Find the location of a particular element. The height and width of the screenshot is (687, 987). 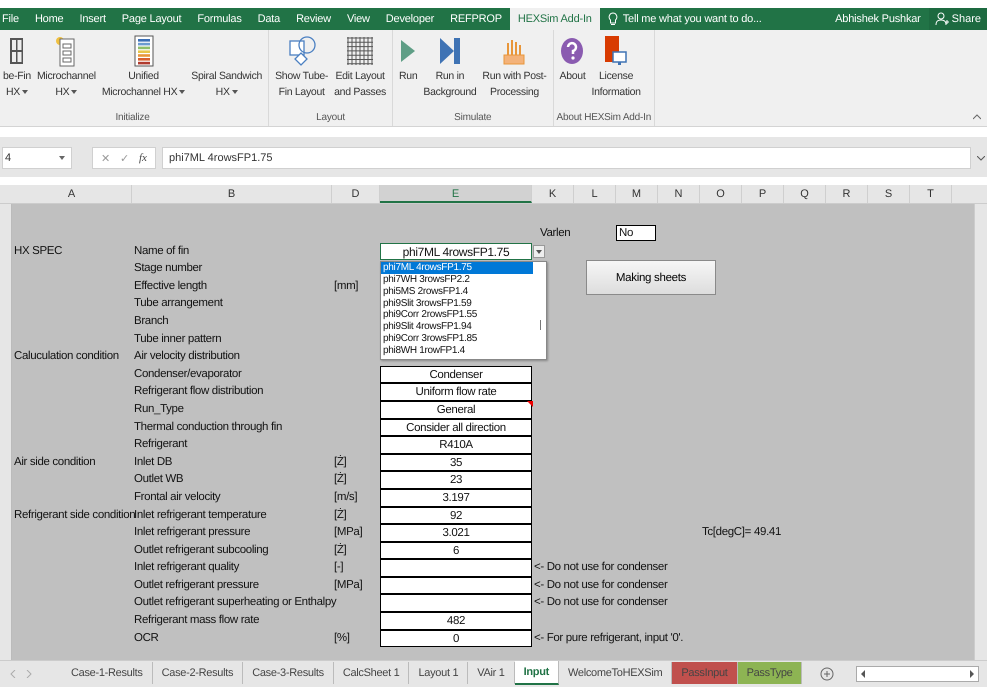

ribbon-button: Microchannel HX is located at coordinates (66, 71).